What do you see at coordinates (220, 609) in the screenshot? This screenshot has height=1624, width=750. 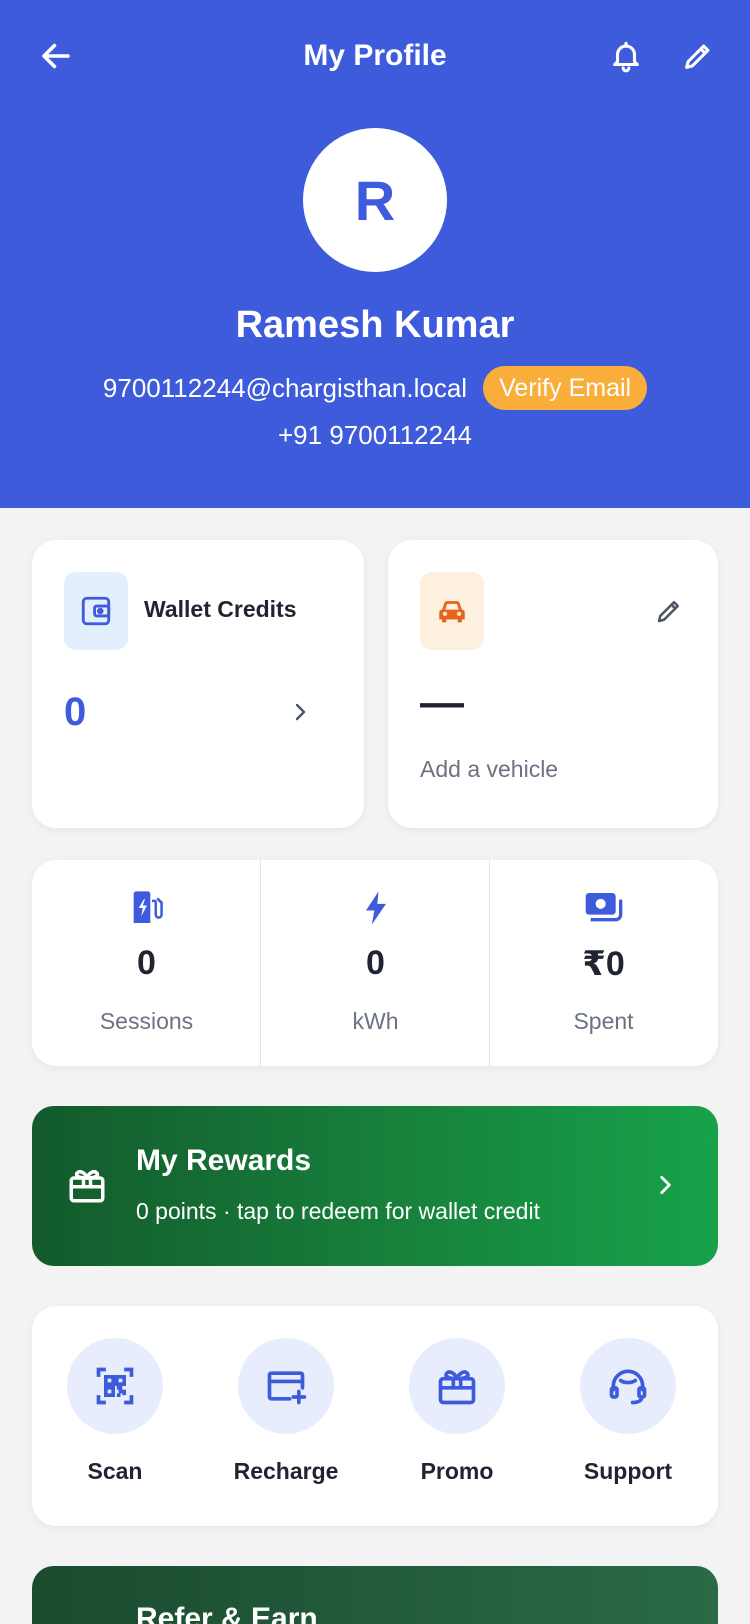 I see `wallet-title: Wallet Credits` at bounding box center [220, 609].